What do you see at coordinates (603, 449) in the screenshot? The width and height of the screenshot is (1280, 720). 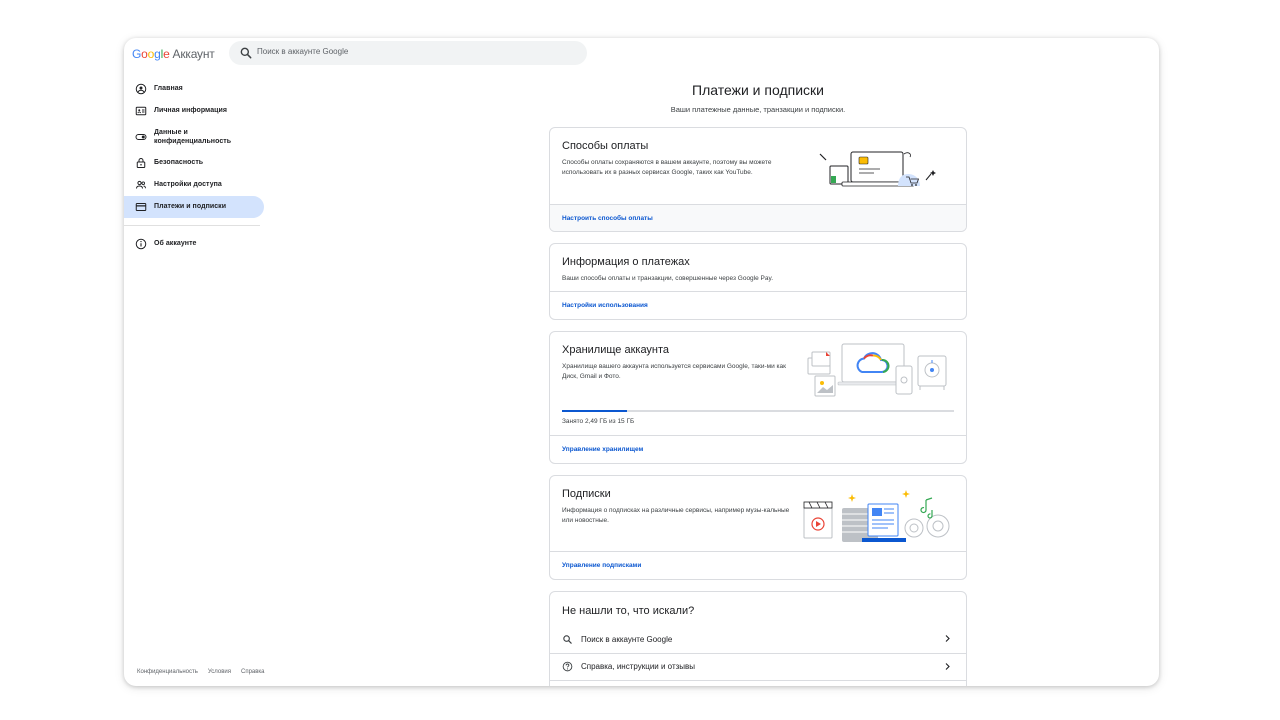 I see `link-label: Управление хранилищем` at bounding box center [603, 449].